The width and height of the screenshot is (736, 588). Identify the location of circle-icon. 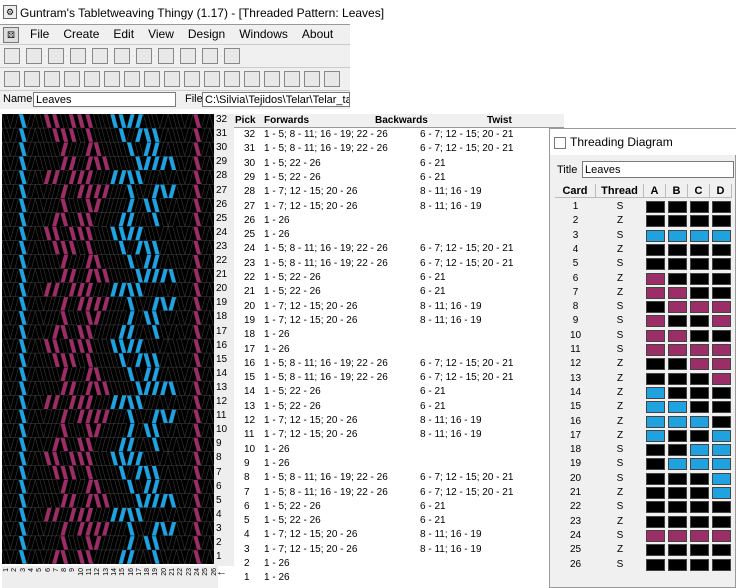
(232, 79).